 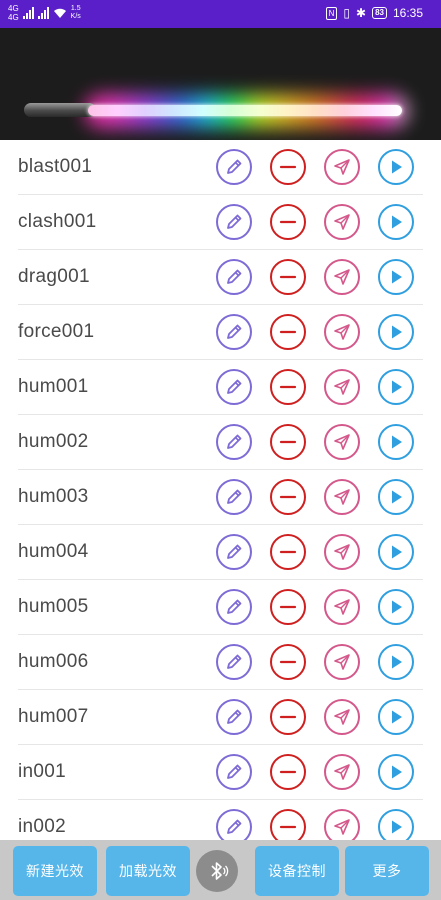 I want to click on nfc-icon: N, so click(x=331, y=13).